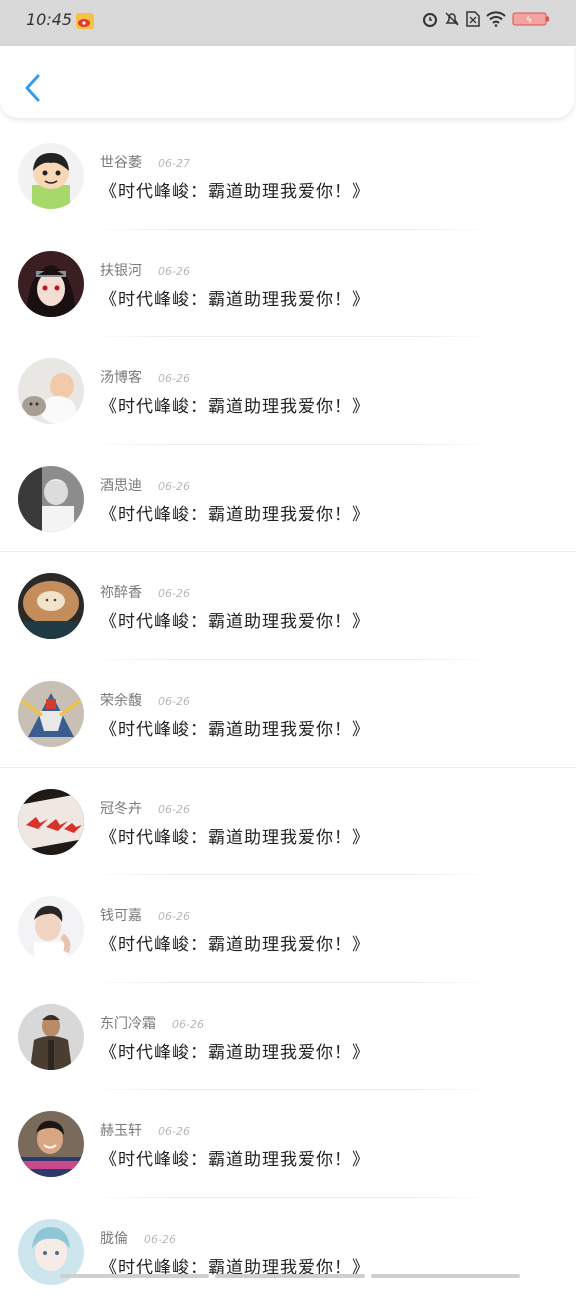 This screenshot has height=1306, width=576. I want to click on scroll-indicator, so click(290, 1276).